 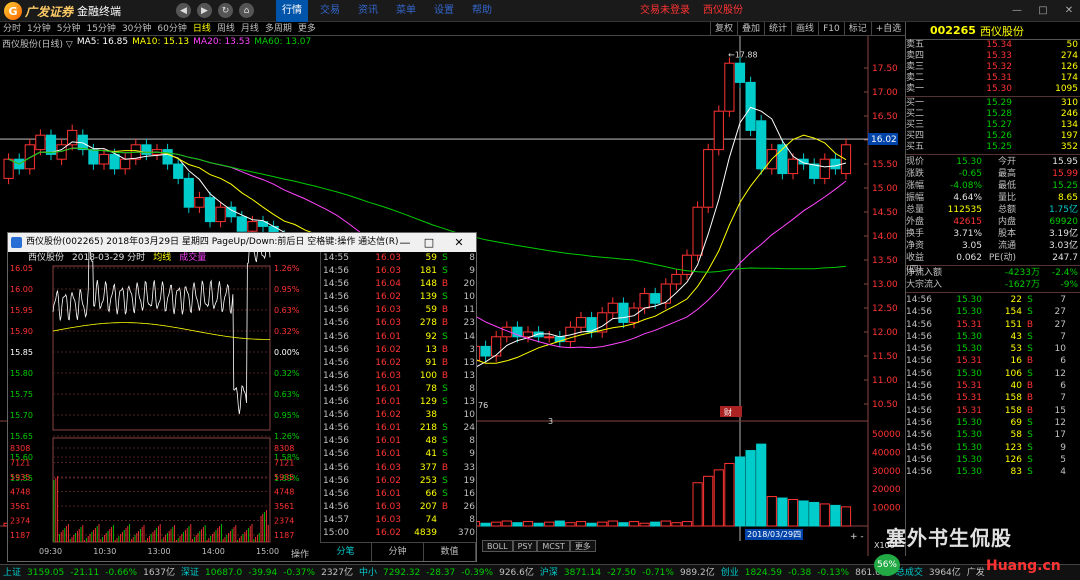 What do you see at coordinates (582, 546) in the screenshot?
I see `indicator-tab-3: 更多` at bounding box center [582, 546].